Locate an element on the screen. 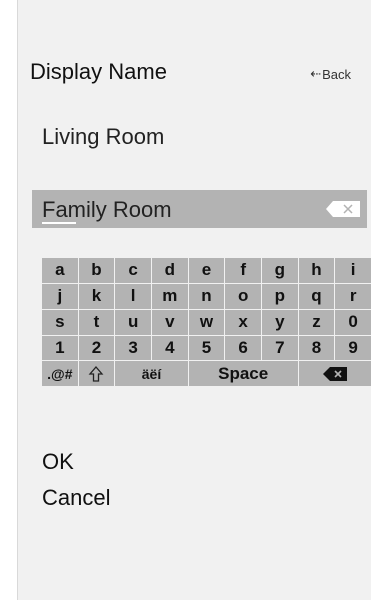 This screenshot has height=600, width=373. shift-icon is located at coordinates (96, 373).